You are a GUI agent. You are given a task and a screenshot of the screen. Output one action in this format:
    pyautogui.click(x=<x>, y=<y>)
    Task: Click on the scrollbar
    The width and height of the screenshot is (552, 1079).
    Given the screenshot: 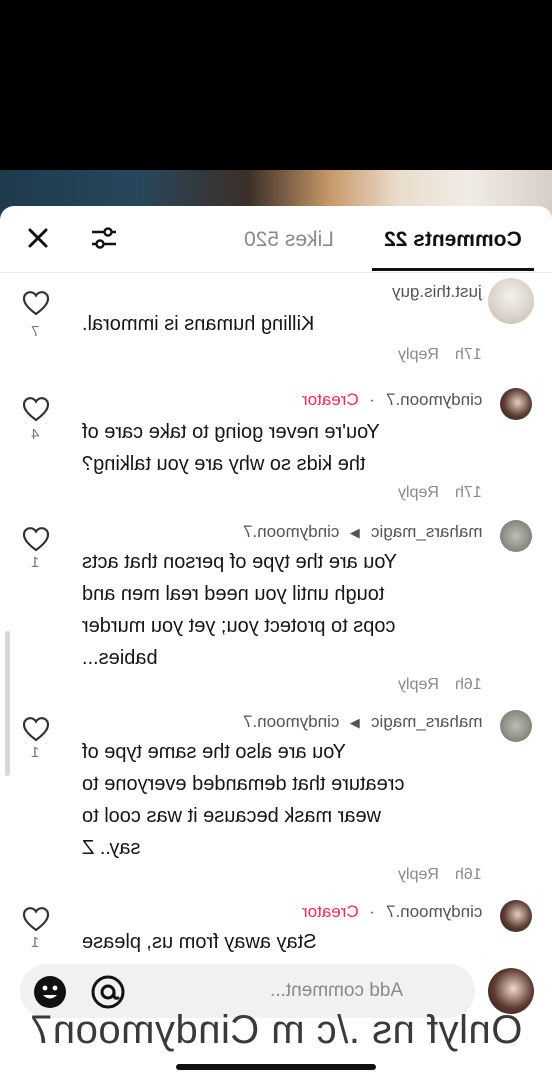 What is the action you would take?
    pyautogui.click(x=7, y=703)
    